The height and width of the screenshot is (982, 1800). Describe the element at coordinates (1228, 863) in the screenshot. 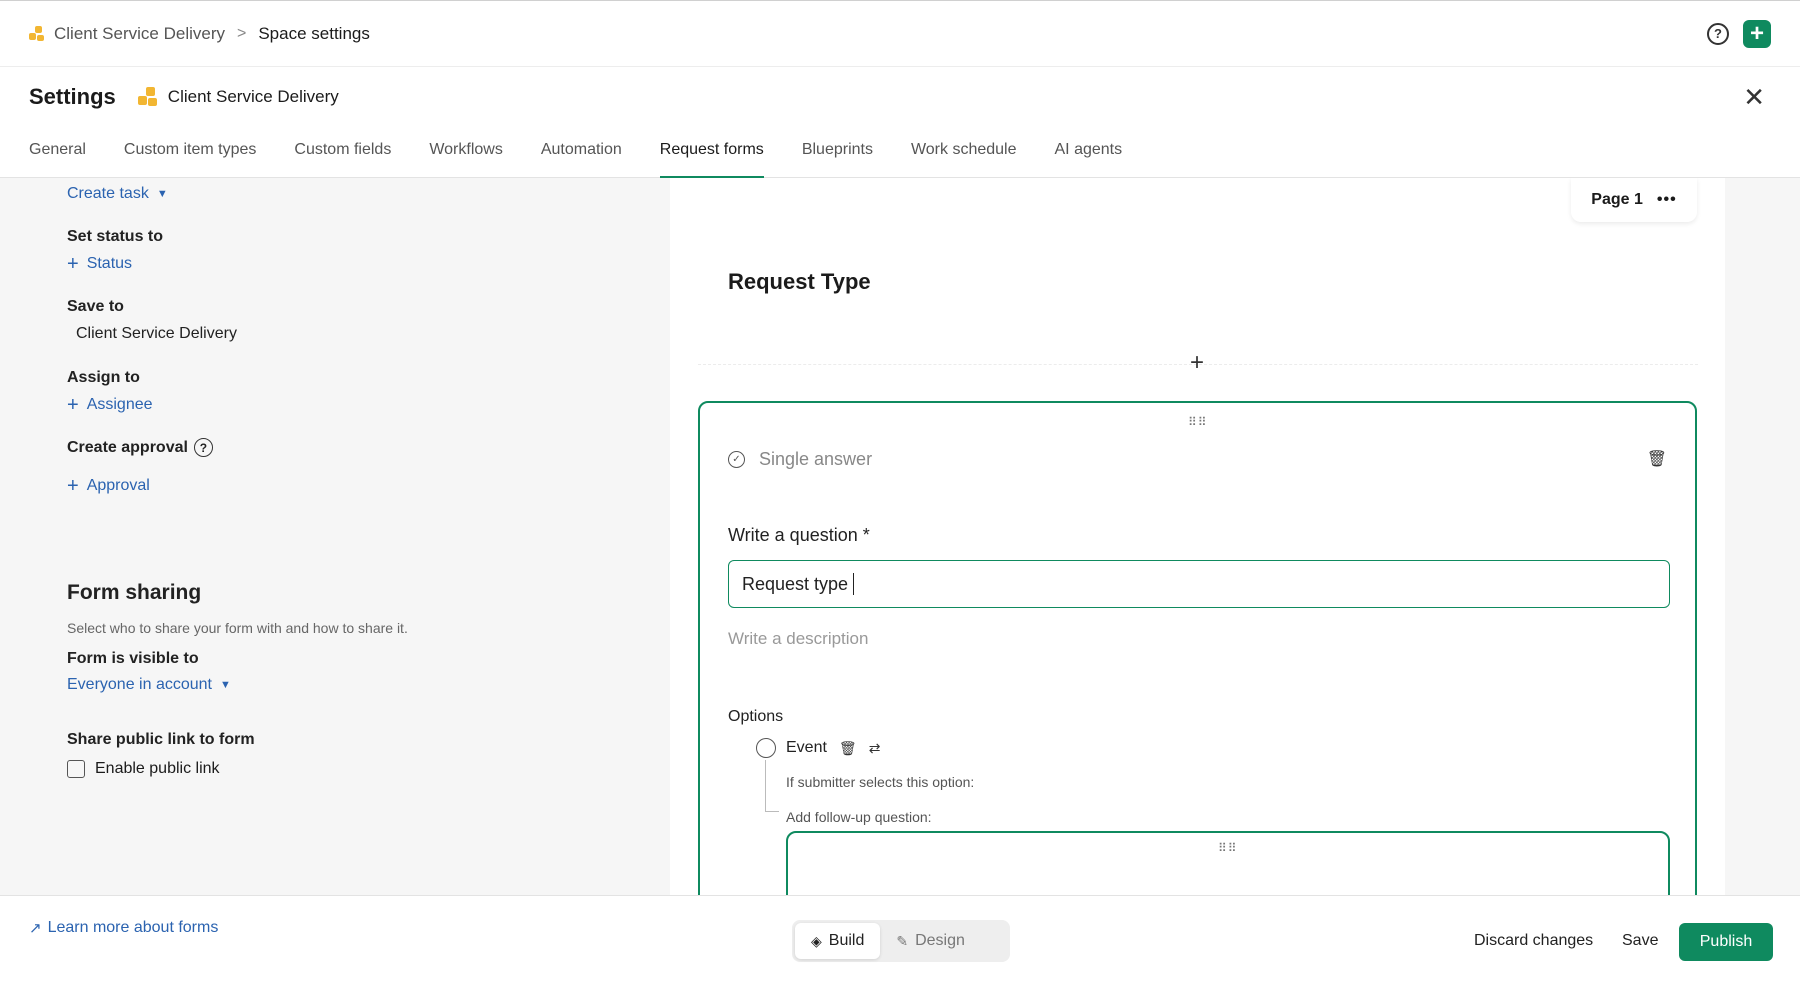

I see `followup-question-card: ⠿⠿` at that location.